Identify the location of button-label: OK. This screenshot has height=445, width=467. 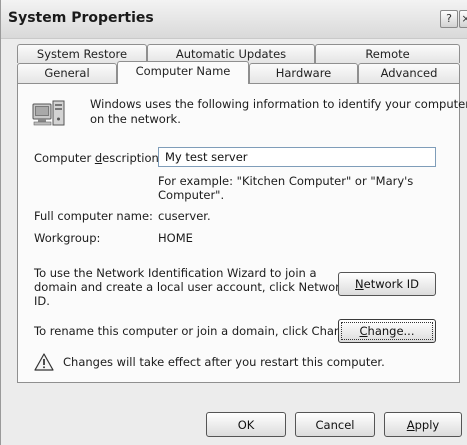
(246, 424).